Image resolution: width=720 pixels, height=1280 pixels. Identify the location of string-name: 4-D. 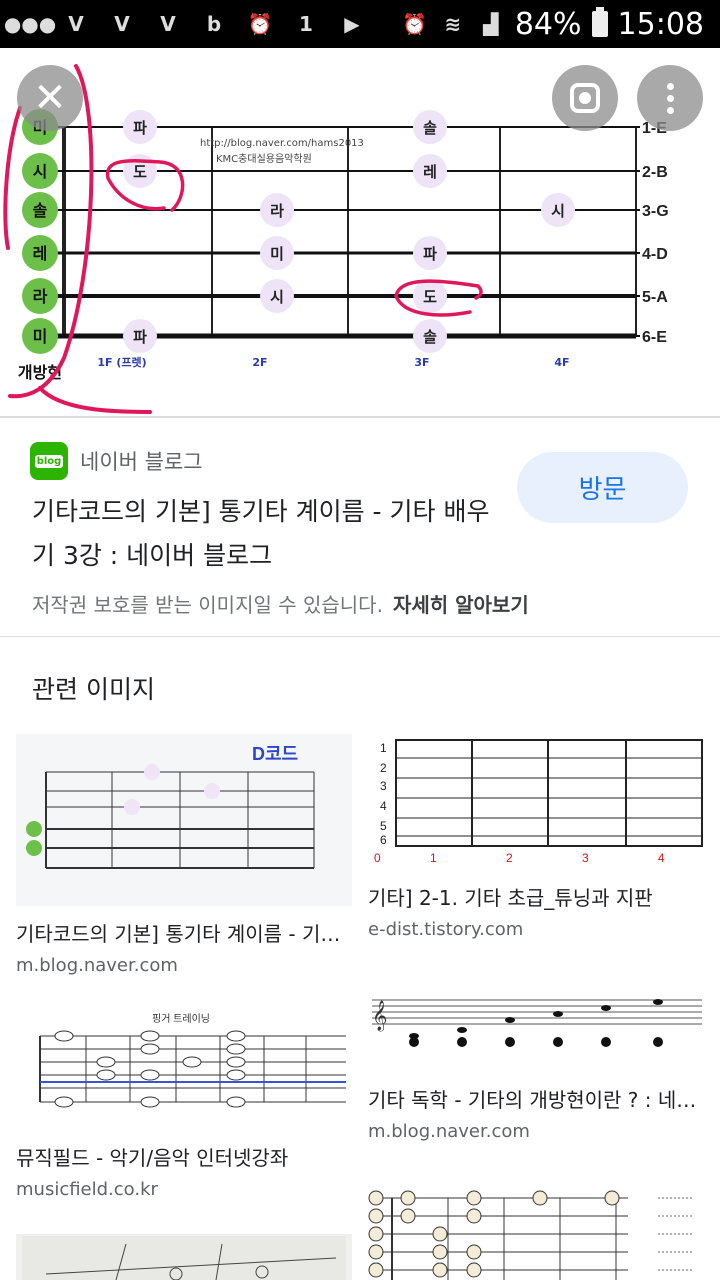
(655, 254).